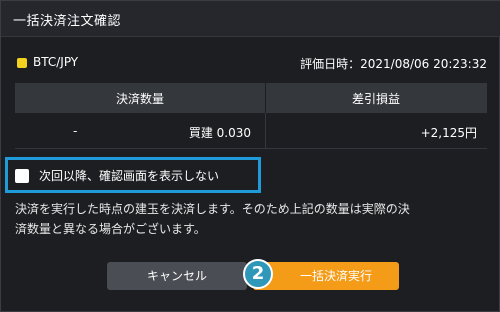  Describe the element at coordinates (393, 64) in the screenshot. I see `valuation-time: 評価日時：2021/08/06 20:23:32` at that location.